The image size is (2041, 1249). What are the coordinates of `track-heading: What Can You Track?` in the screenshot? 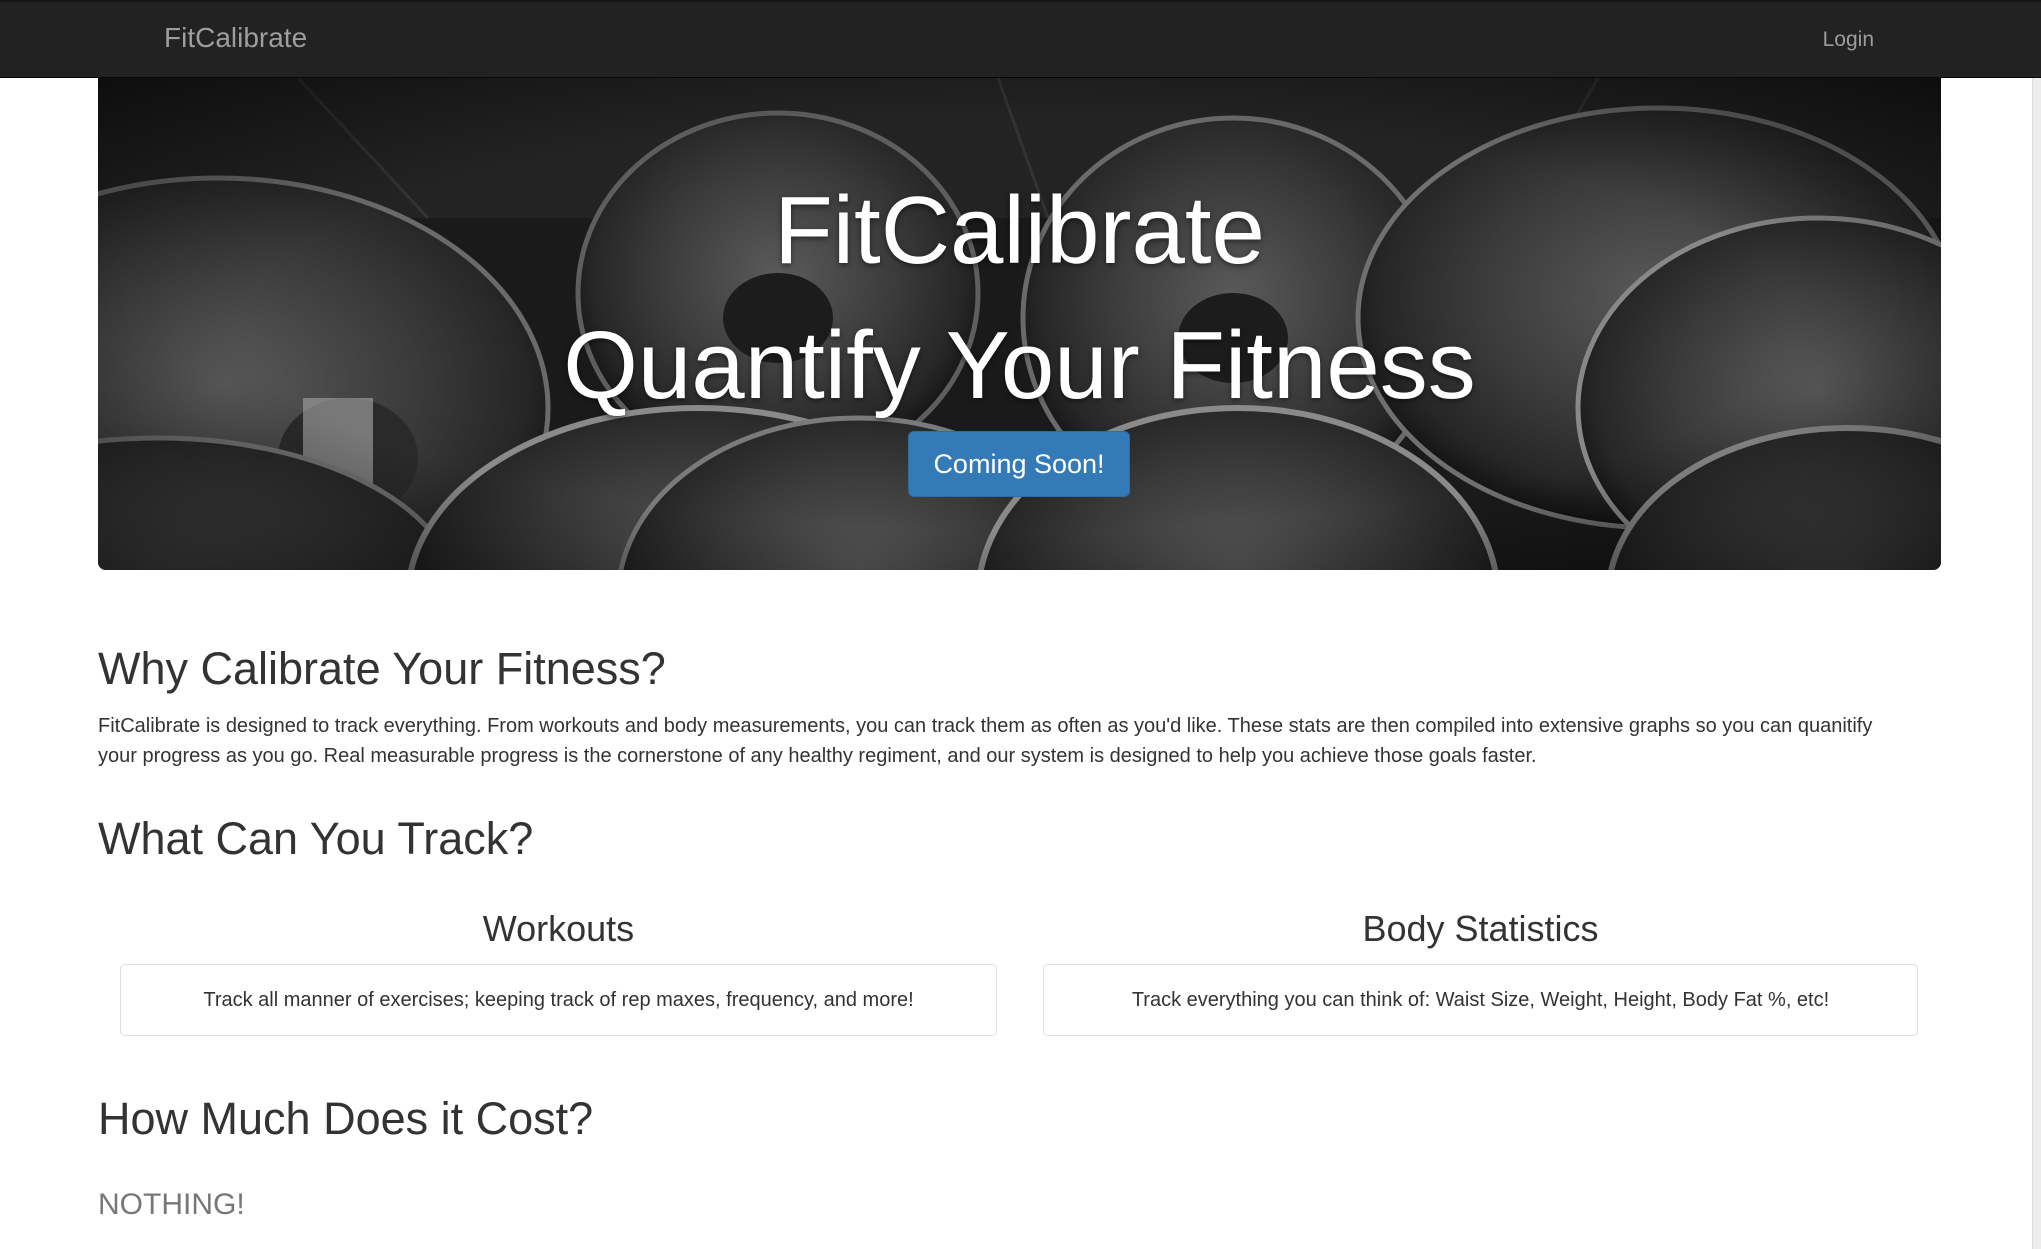 It's located at (316, 838).